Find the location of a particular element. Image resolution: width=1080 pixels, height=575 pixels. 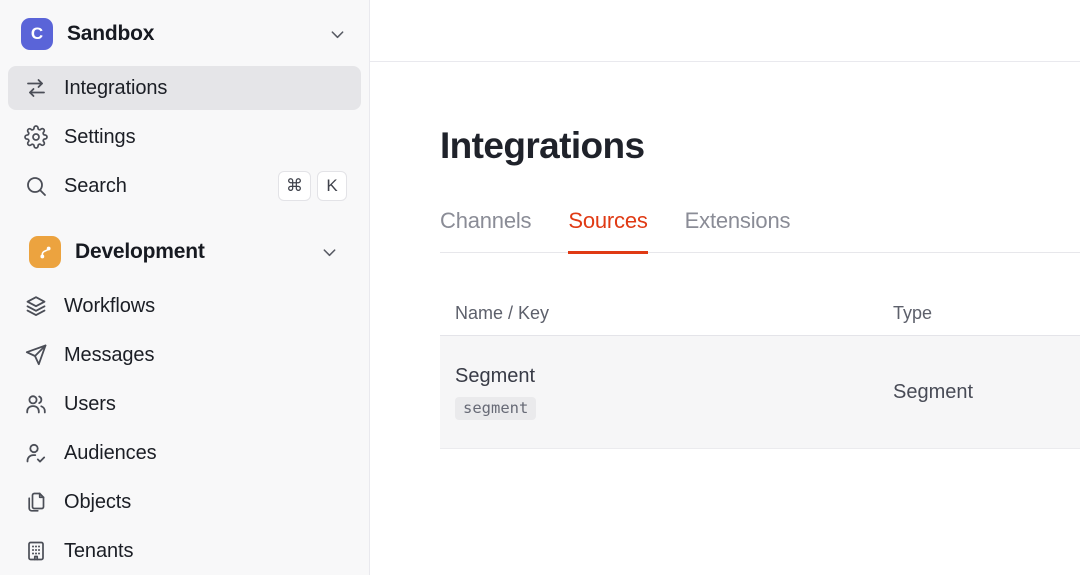

table-row: Segment segment Segment is located at coordinates (760, 392).